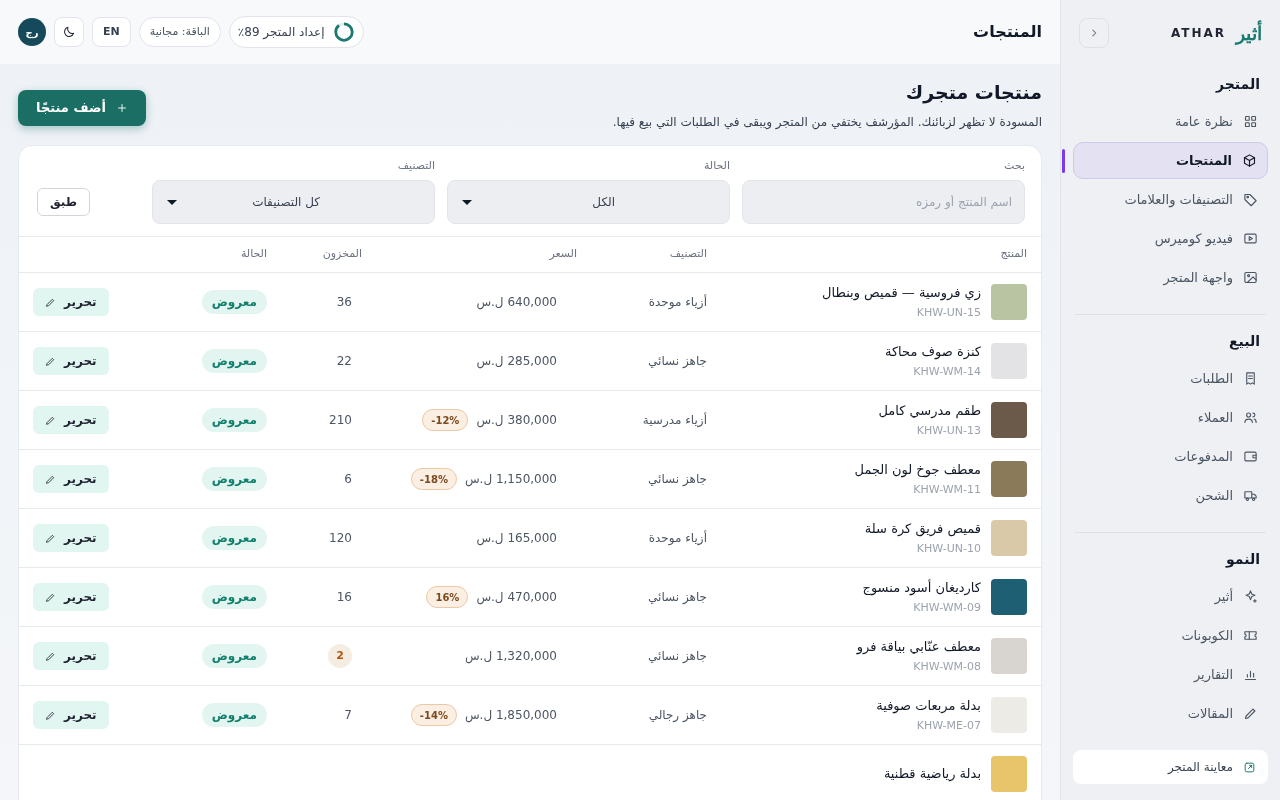  I want to click on receipt-icon, so click(1250, 378).